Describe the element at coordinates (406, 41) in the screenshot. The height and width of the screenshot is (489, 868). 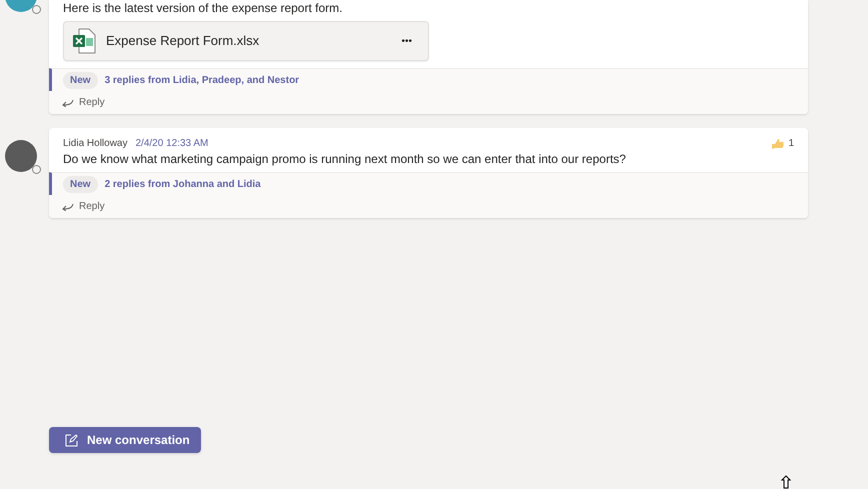
I see `more-options-button: •••` at that location.